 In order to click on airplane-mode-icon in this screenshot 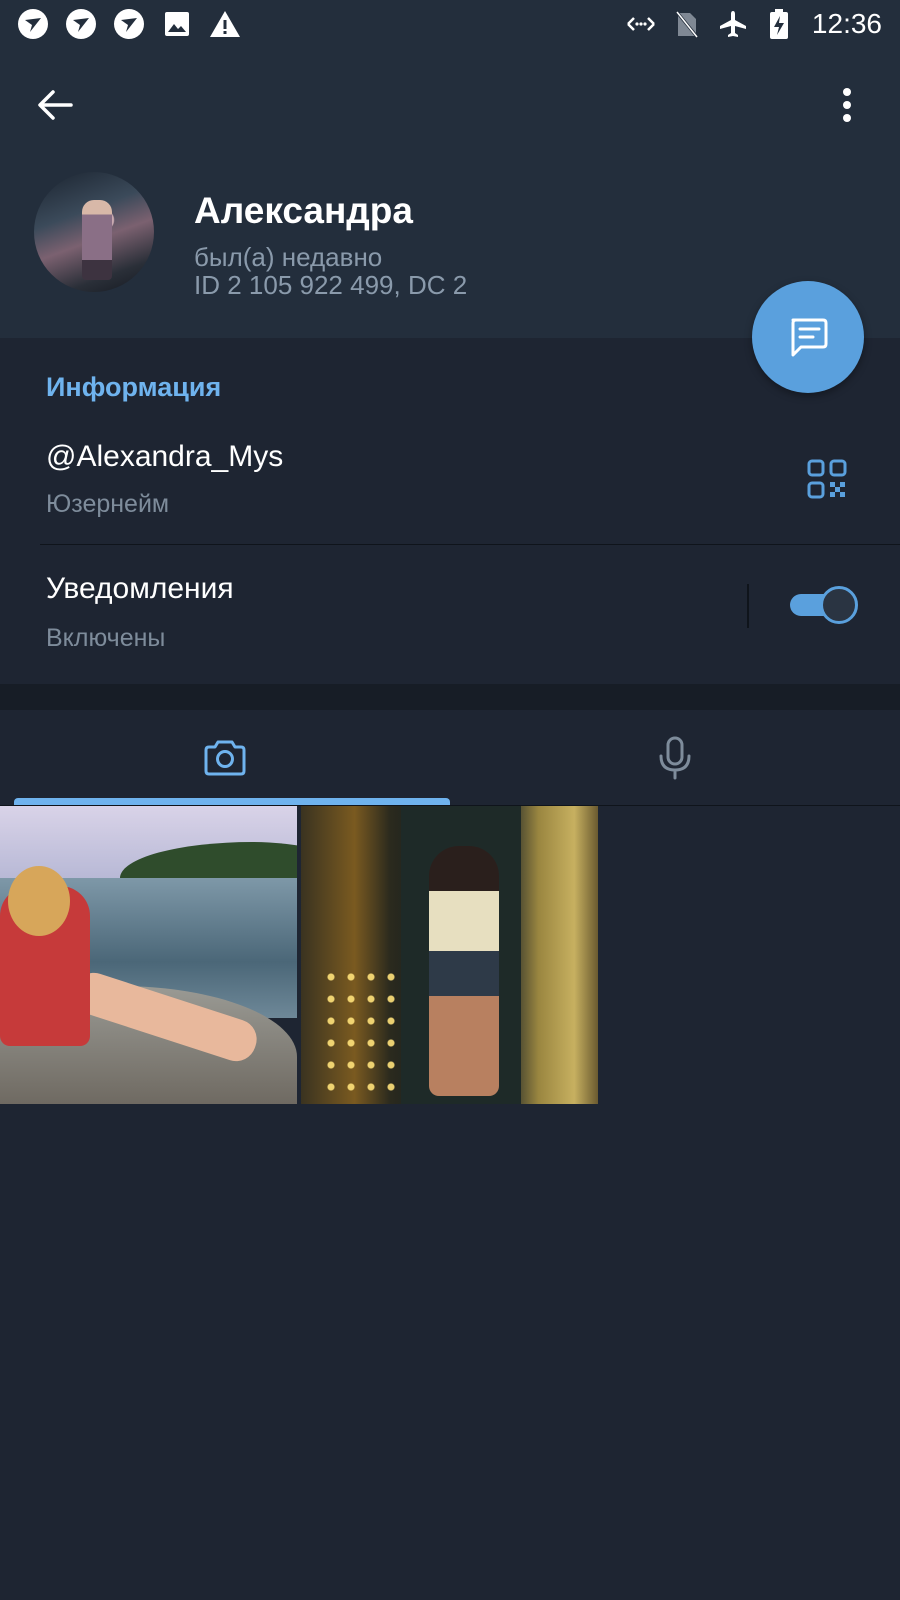, I will do `click(733, 24)`.